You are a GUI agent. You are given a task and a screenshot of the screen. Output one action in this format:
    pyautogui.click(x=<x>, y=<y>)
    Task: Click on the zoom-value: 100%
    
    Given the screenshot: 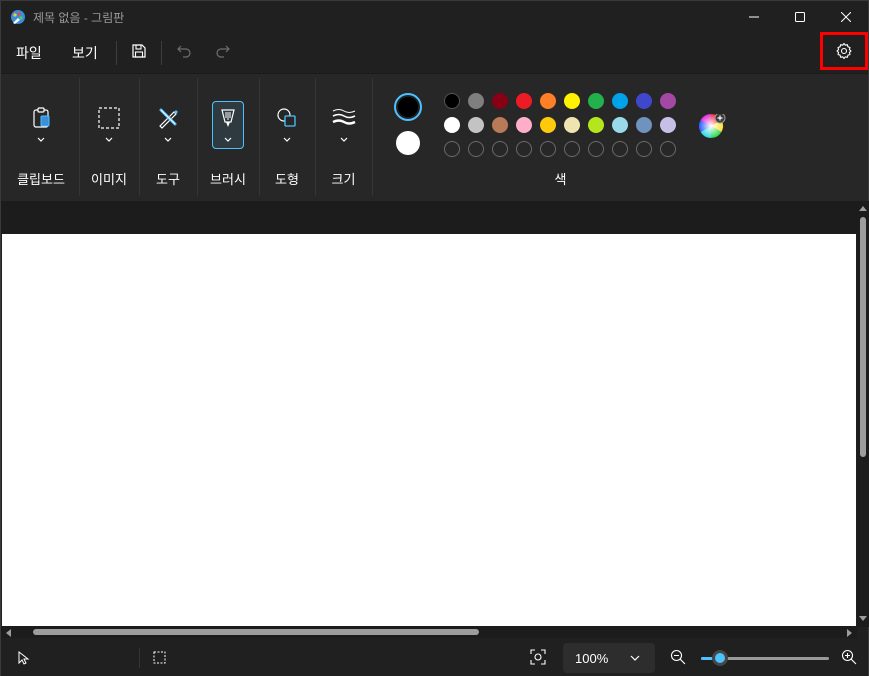 What is the action you would take?
    pyautogui.click(x=592, y=658)
    